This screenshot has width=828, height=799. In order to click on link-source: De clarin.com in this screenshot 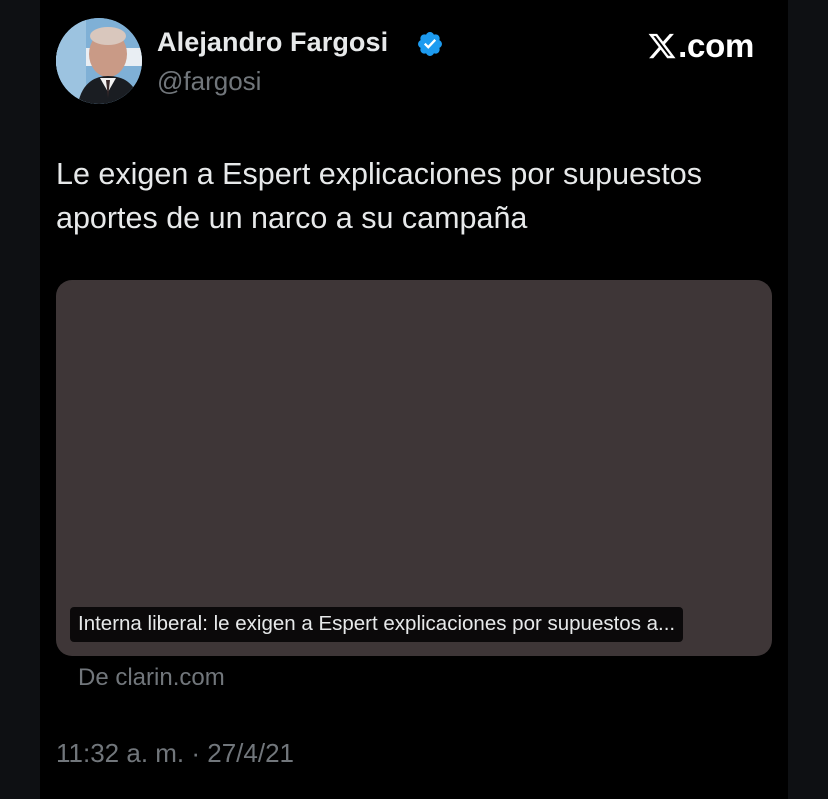, I will do `click(151, 678)`.